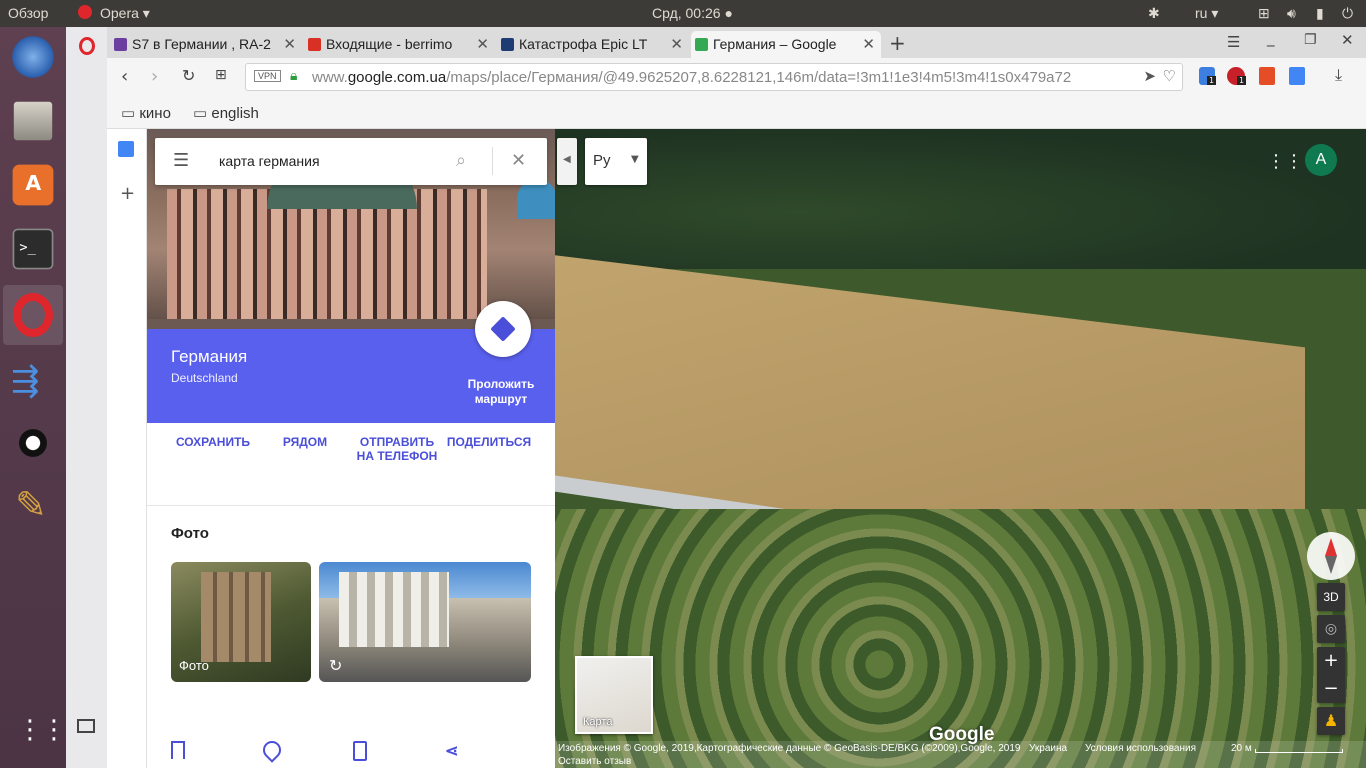  Describe the element at coordinates (614, 695) in the screenshot. I see `map-layer-switcher: Карта` at that location.